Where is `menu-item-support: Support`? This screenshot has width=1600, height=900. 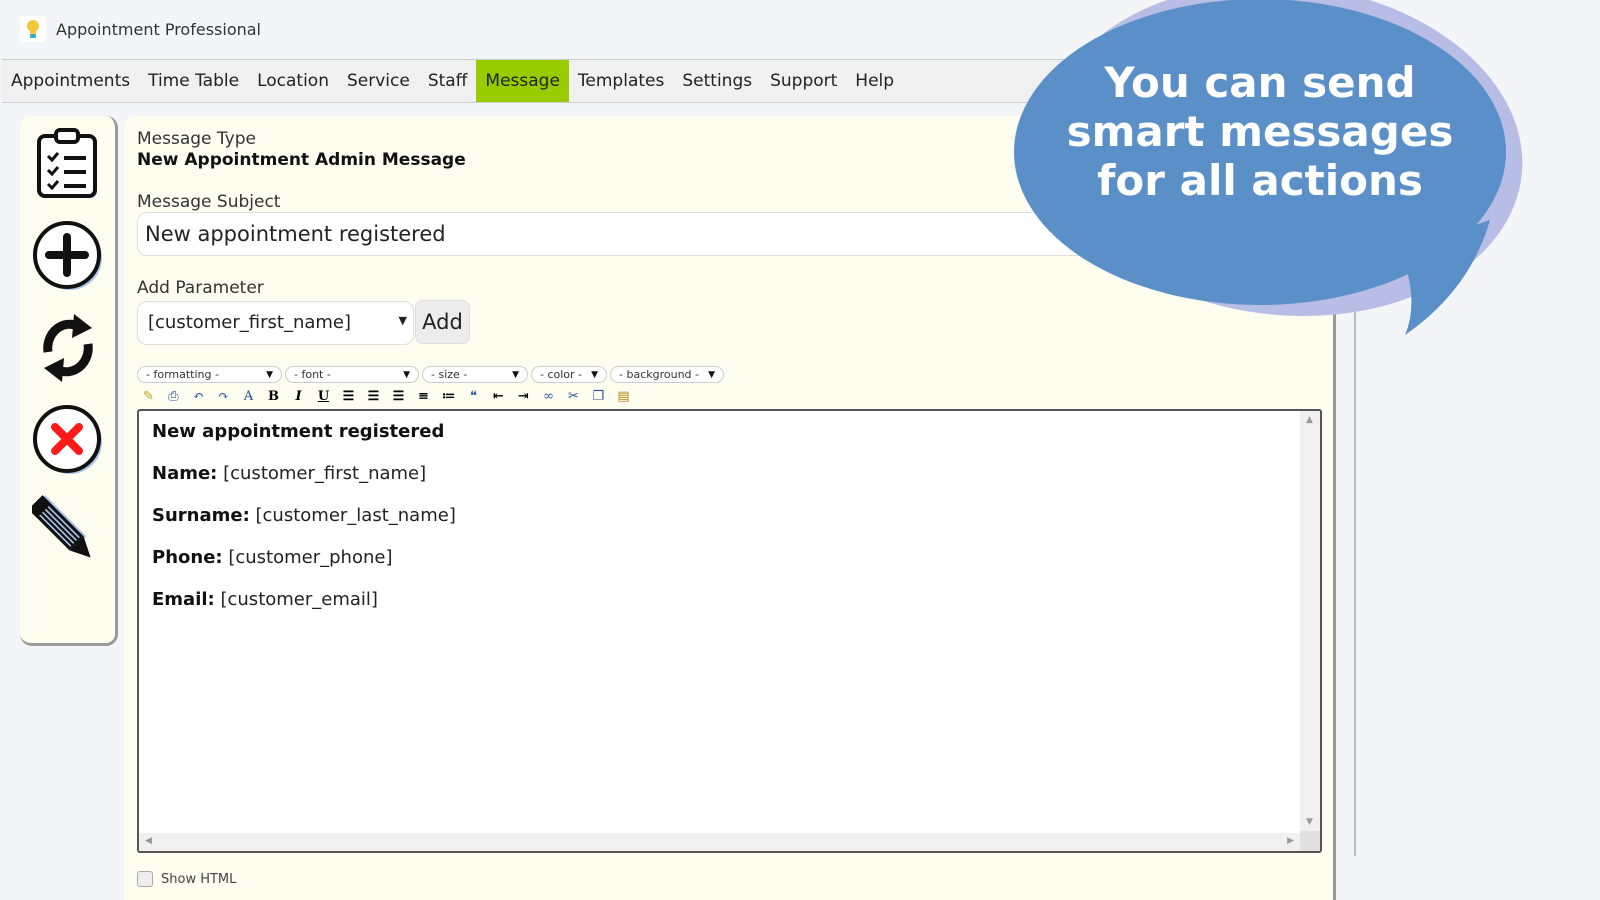
menu-item-support: Support is located at coordinates (803, 81).